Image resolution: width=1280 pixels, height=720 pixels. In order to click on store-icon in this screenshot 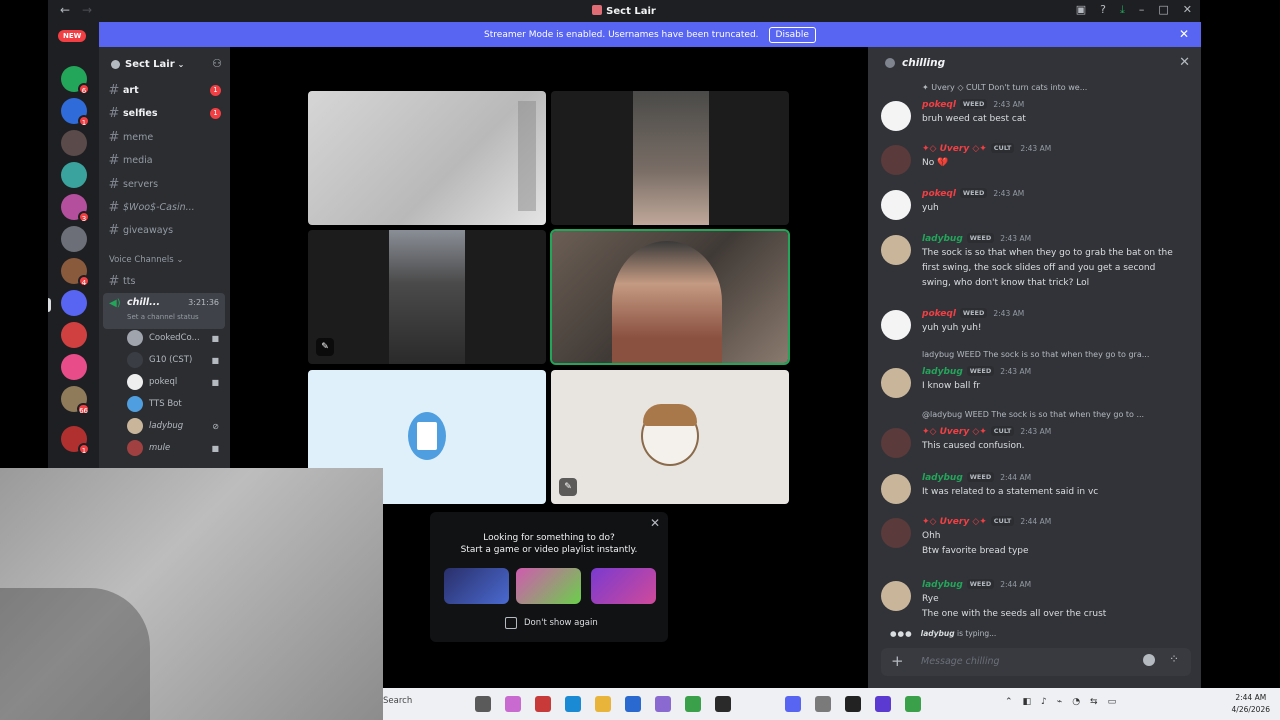, I will do `click(633, 704)`.